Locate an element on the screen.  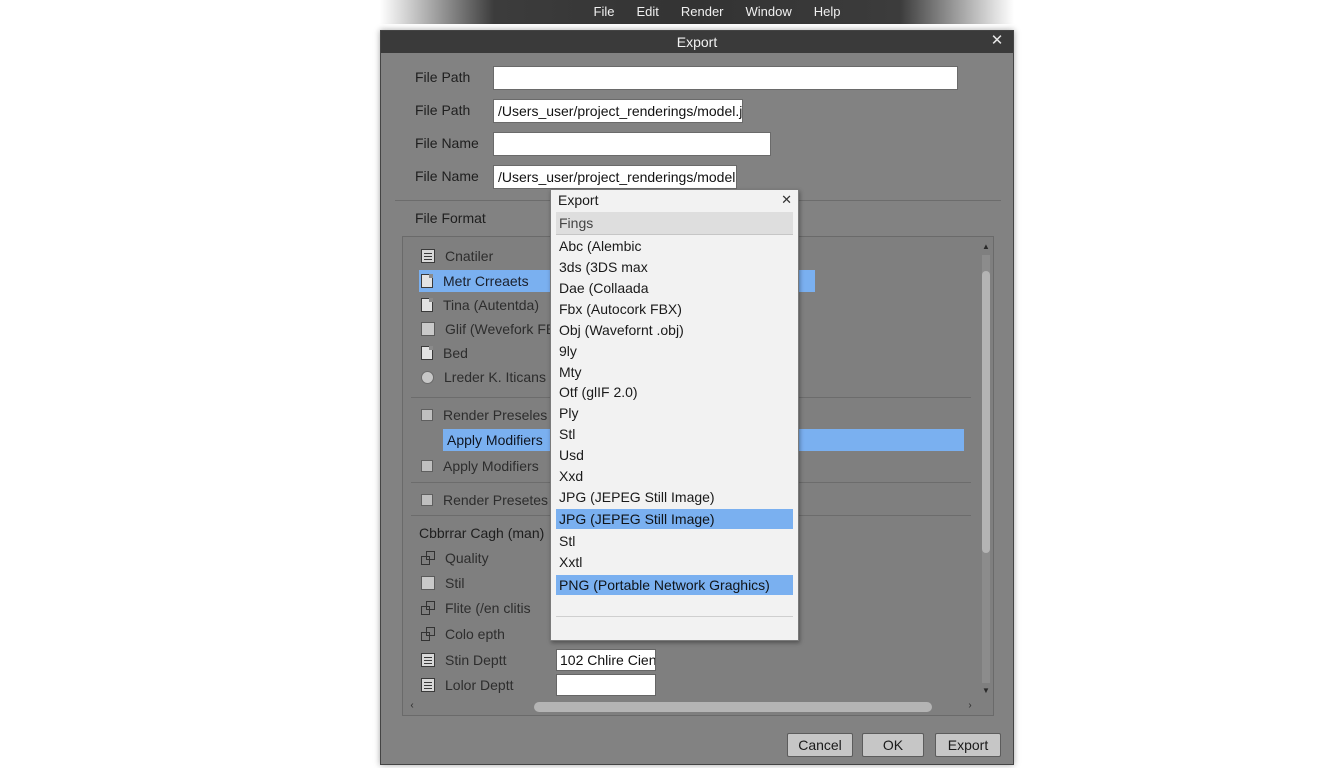
setting-colo-epth: Colo epth is located at coordinates (463, 634).